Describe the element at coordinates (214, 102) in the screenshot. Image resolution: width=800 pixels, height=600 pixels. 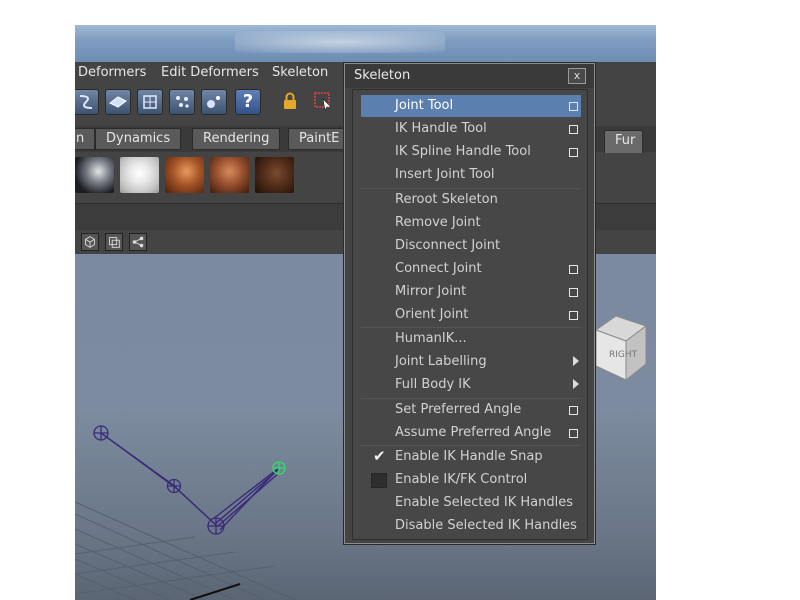
I see `particle-tool-icon` at that location.